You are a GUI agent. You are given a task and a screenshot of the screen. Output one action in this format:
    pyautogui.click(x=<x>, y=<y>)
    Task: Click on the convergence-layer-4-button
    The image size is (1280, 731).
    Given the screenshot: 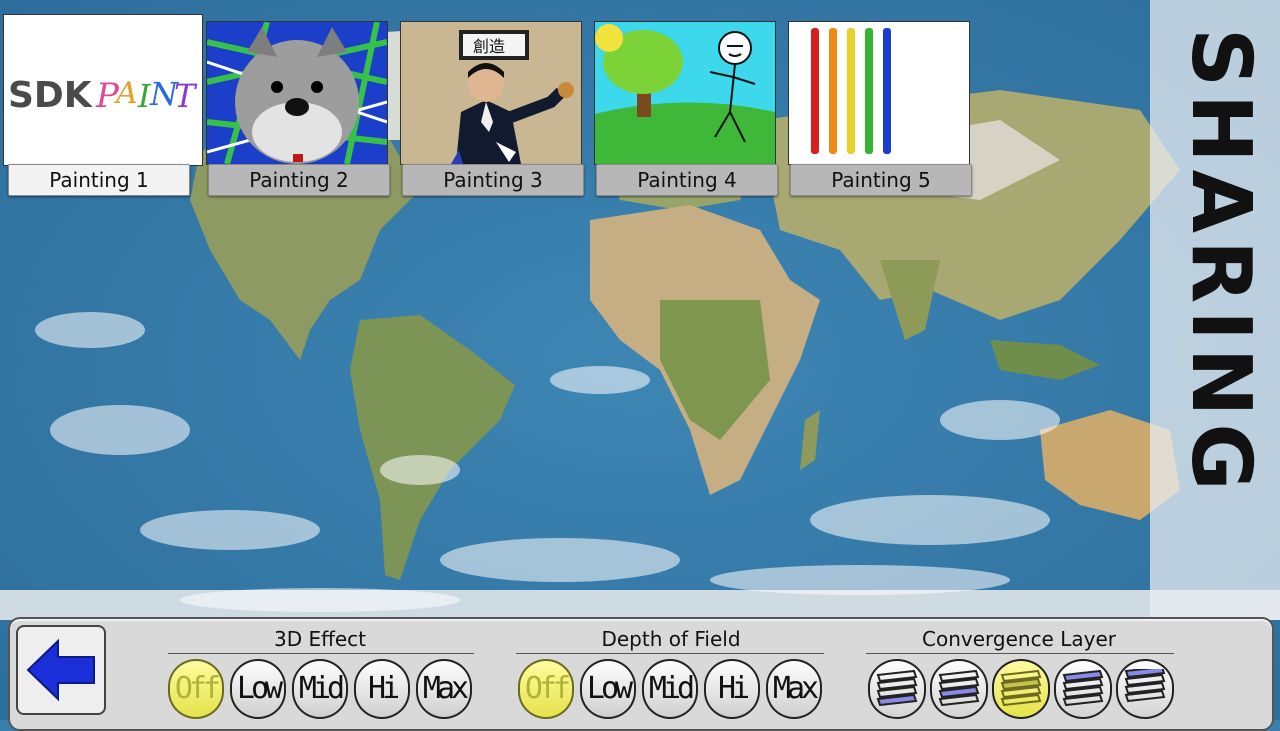 What is the action you would take?
    pyautogui.click(x=1083, y=689)
    